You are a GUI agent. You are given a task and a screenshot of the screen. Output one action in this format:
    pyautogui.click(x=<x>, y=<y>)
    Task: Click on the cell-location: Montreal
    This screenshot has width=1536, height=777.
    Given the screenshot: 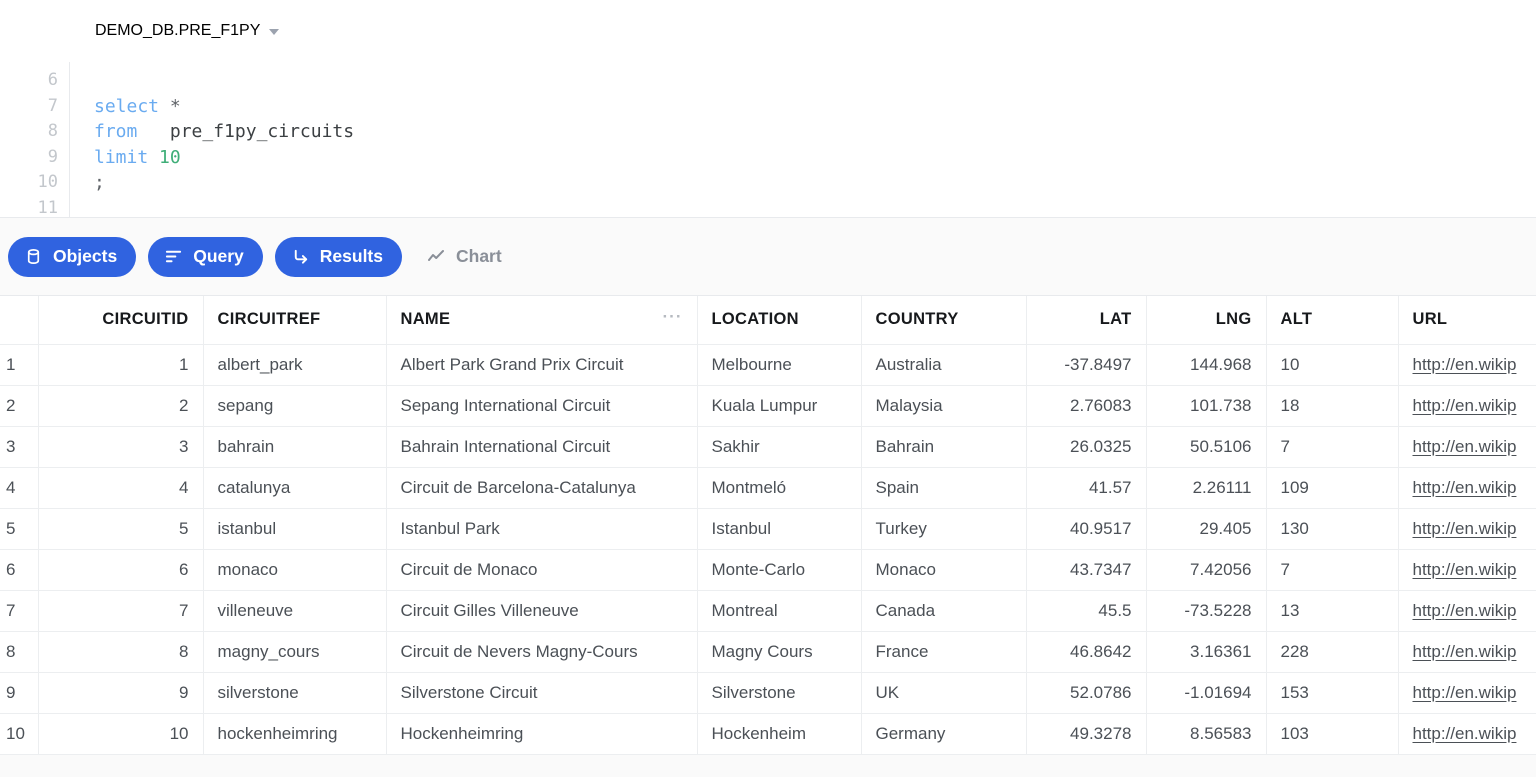 What is the action you would take?
    pyautogui.click(x=779, y=611)
    